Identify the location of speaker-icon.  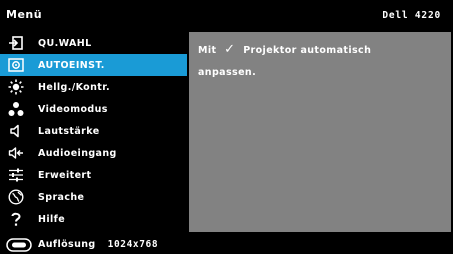
(16, 131).